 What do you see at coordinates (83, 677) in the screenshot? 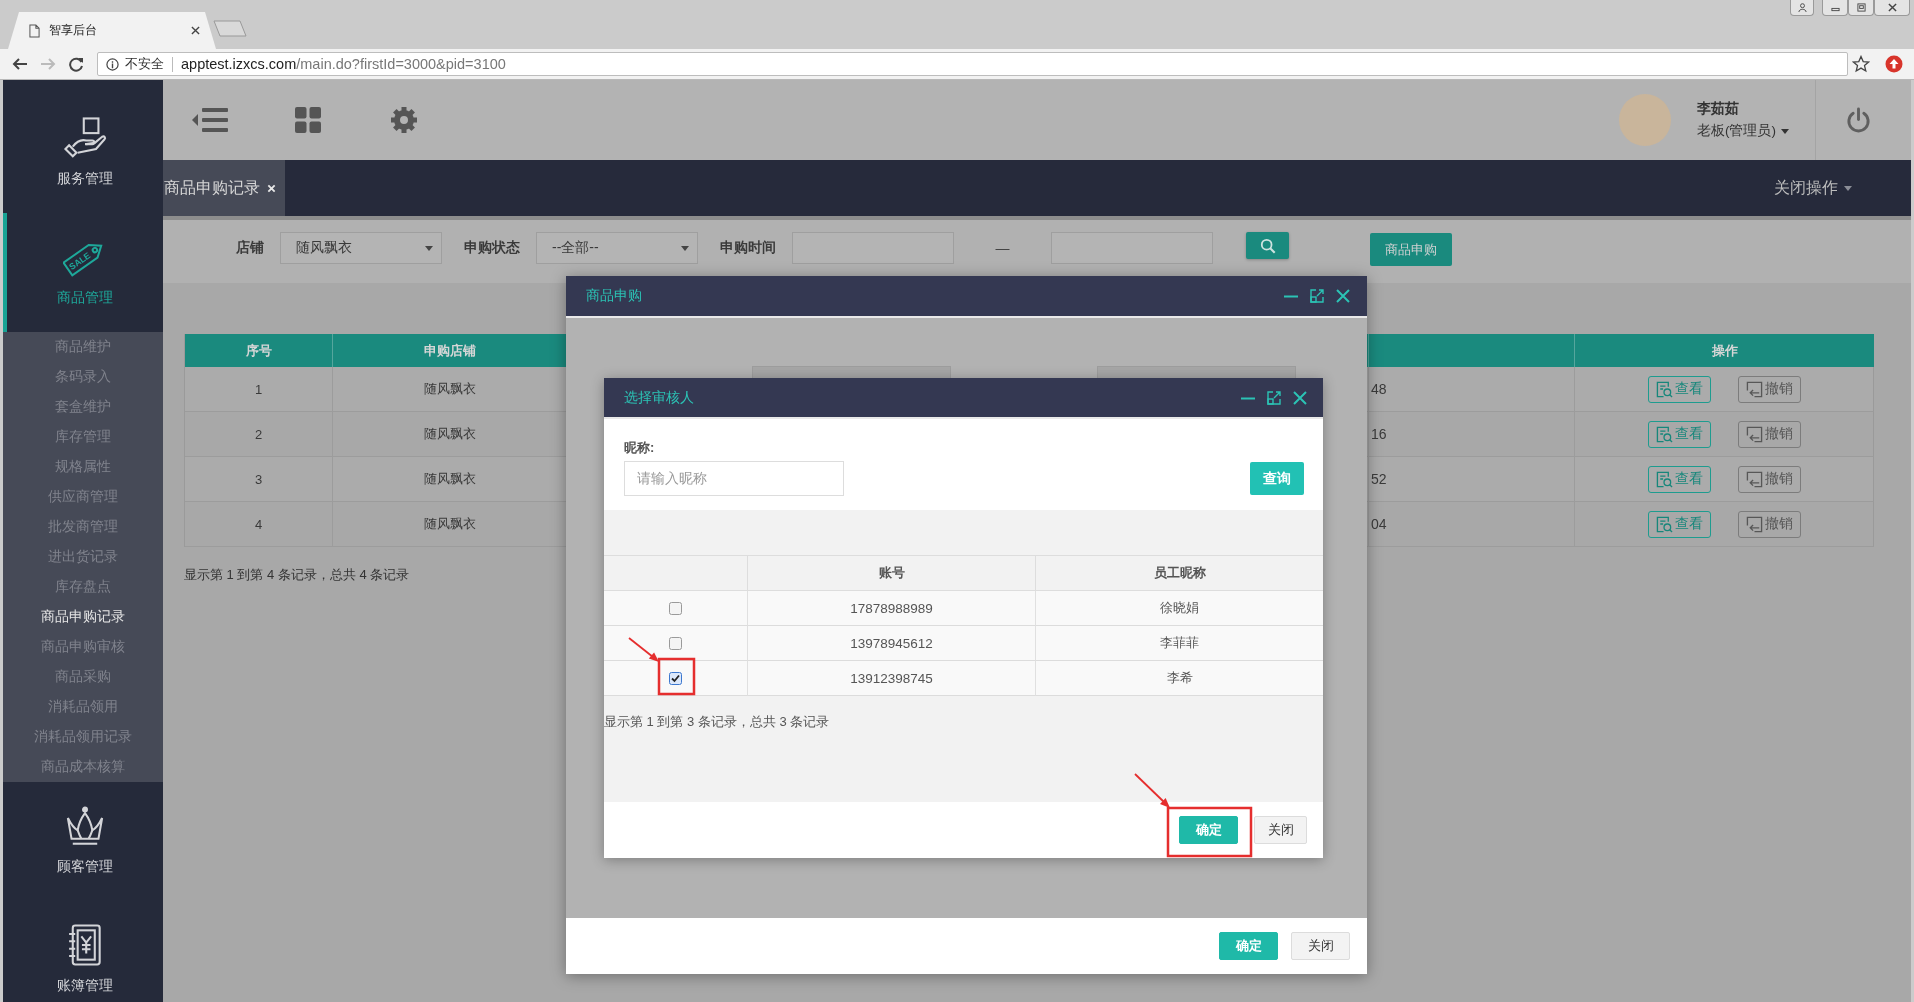
I see `submenu-item: 商品采购` at bounding box center [83, 677].